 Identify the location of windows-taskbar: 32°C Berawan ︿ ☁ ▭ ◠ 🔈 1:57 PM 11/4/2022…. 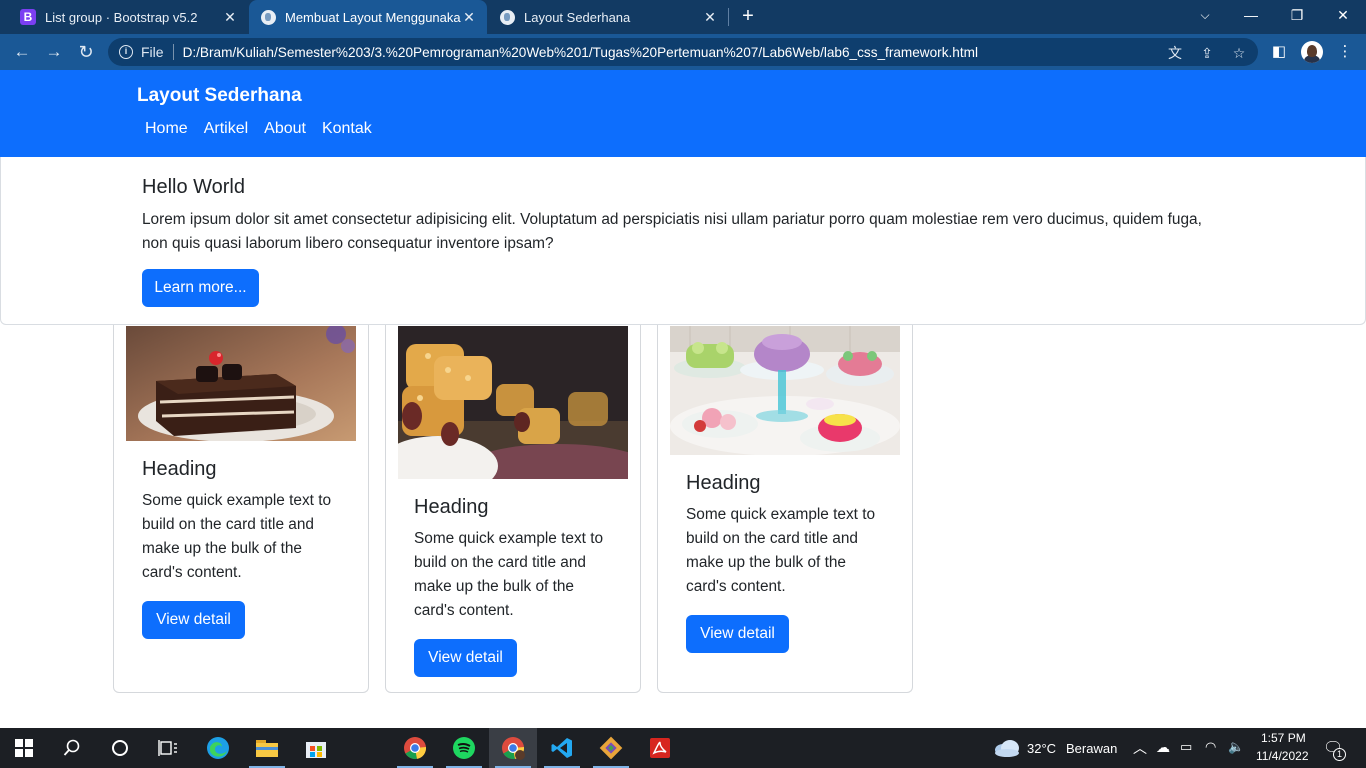
(683, 748).